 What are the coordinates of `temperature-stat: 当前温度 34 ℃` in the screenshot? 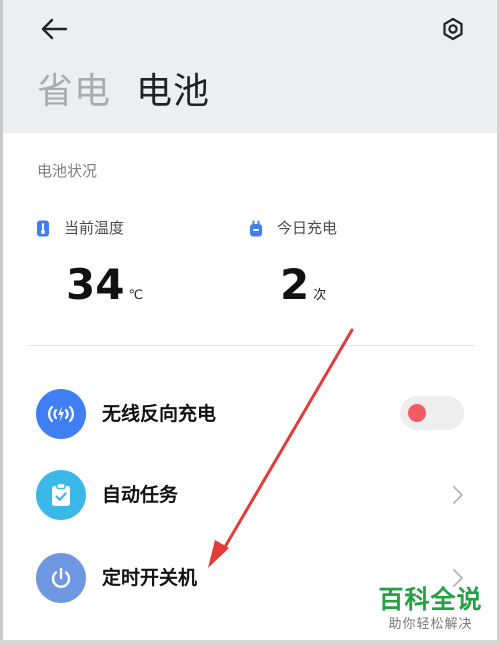 It's located at (89, 263).